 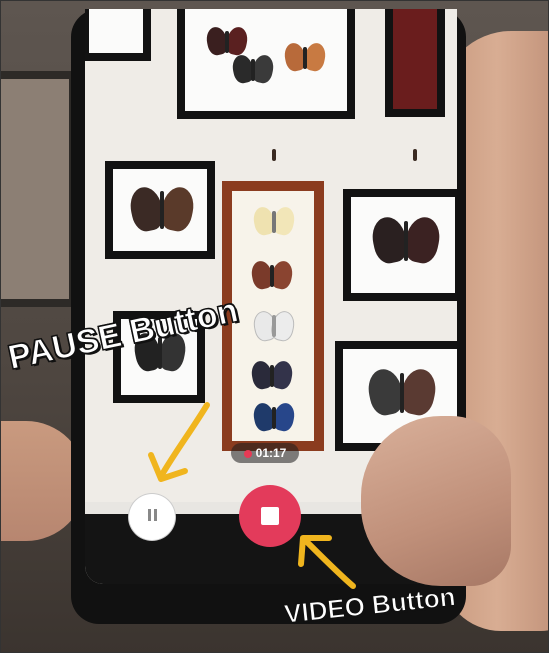 I want to click on pause-arrow-icon, so click(x=179, y=442).